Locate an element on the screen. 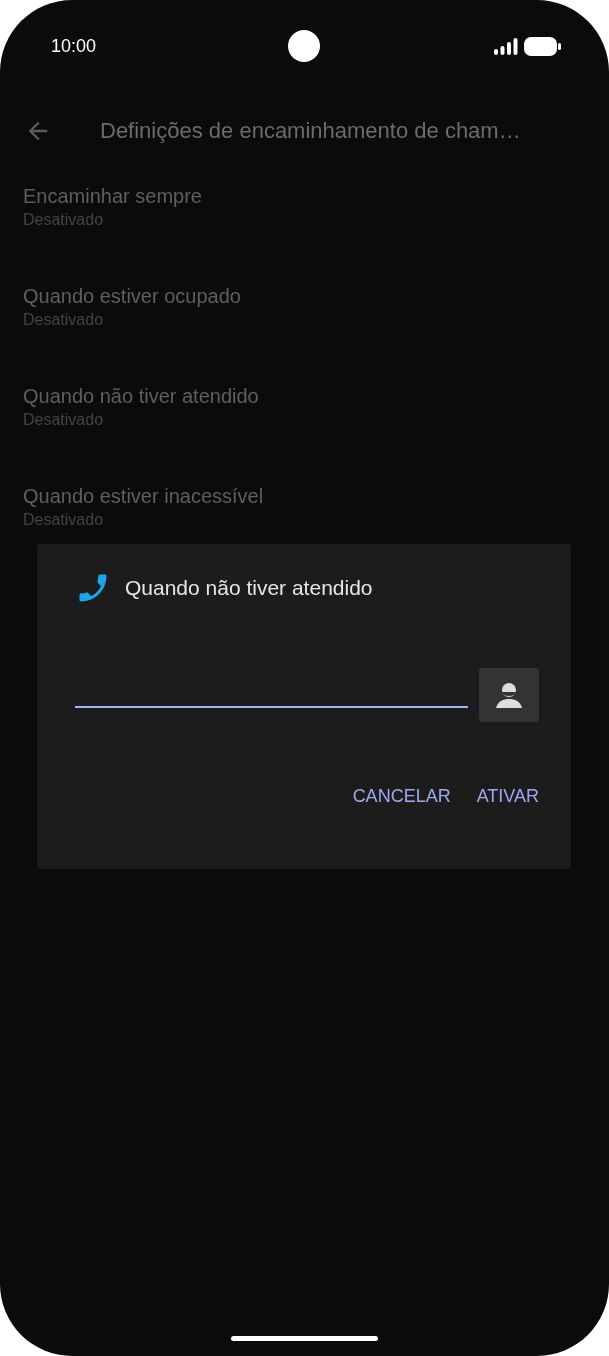 The image size is (609, 1356). signal-icon is located at coordinates (506, 46).